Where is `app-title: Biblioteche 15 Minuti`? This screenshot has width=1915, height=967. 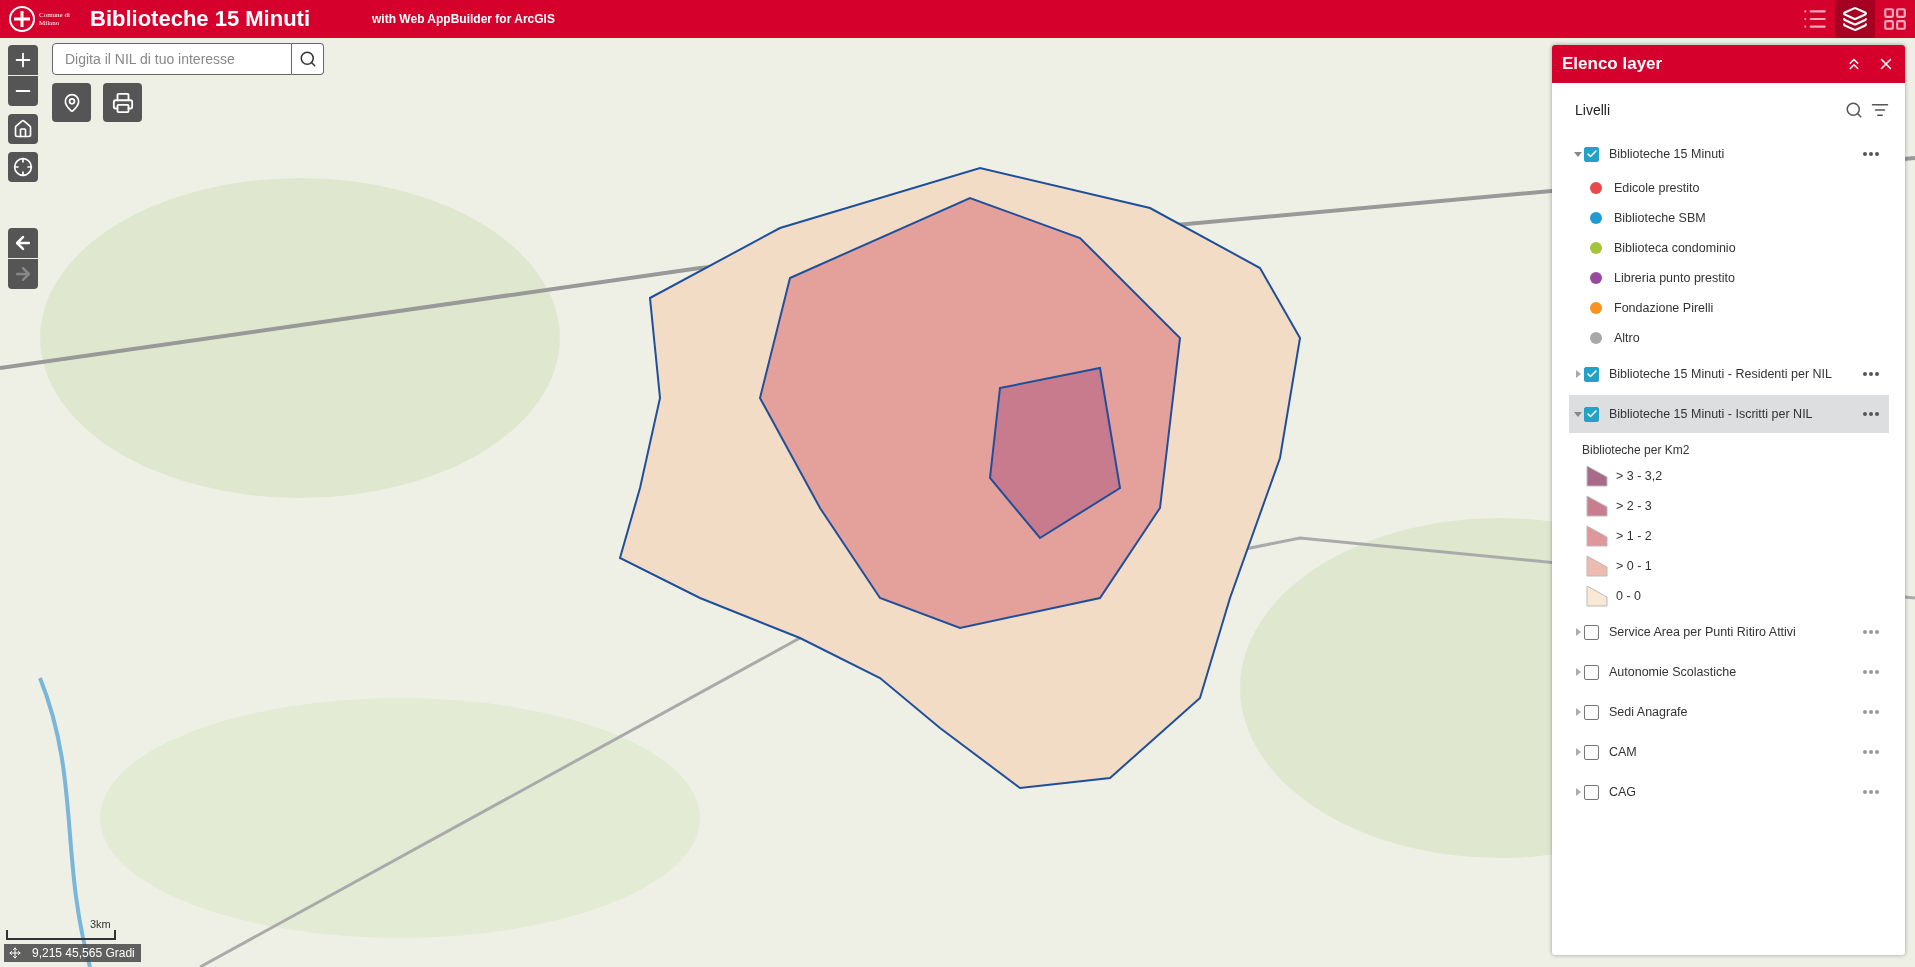 app-title: Biblioteche 15 Minuti is located at coordinates (200, 19).